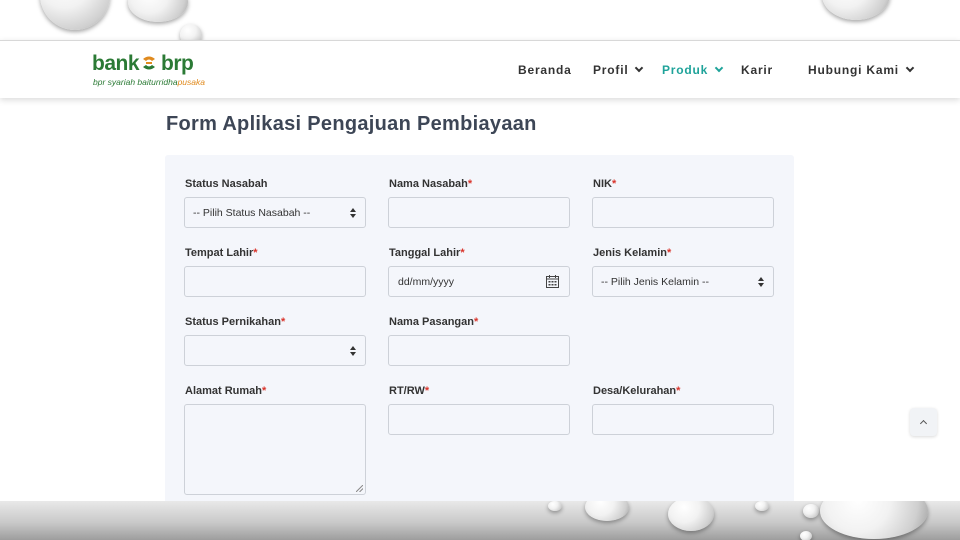 Image resolution: width=960 pixels, height=540 pixels. I want to click on nav-item-label: Hubungi Kami, so click(853, 70).